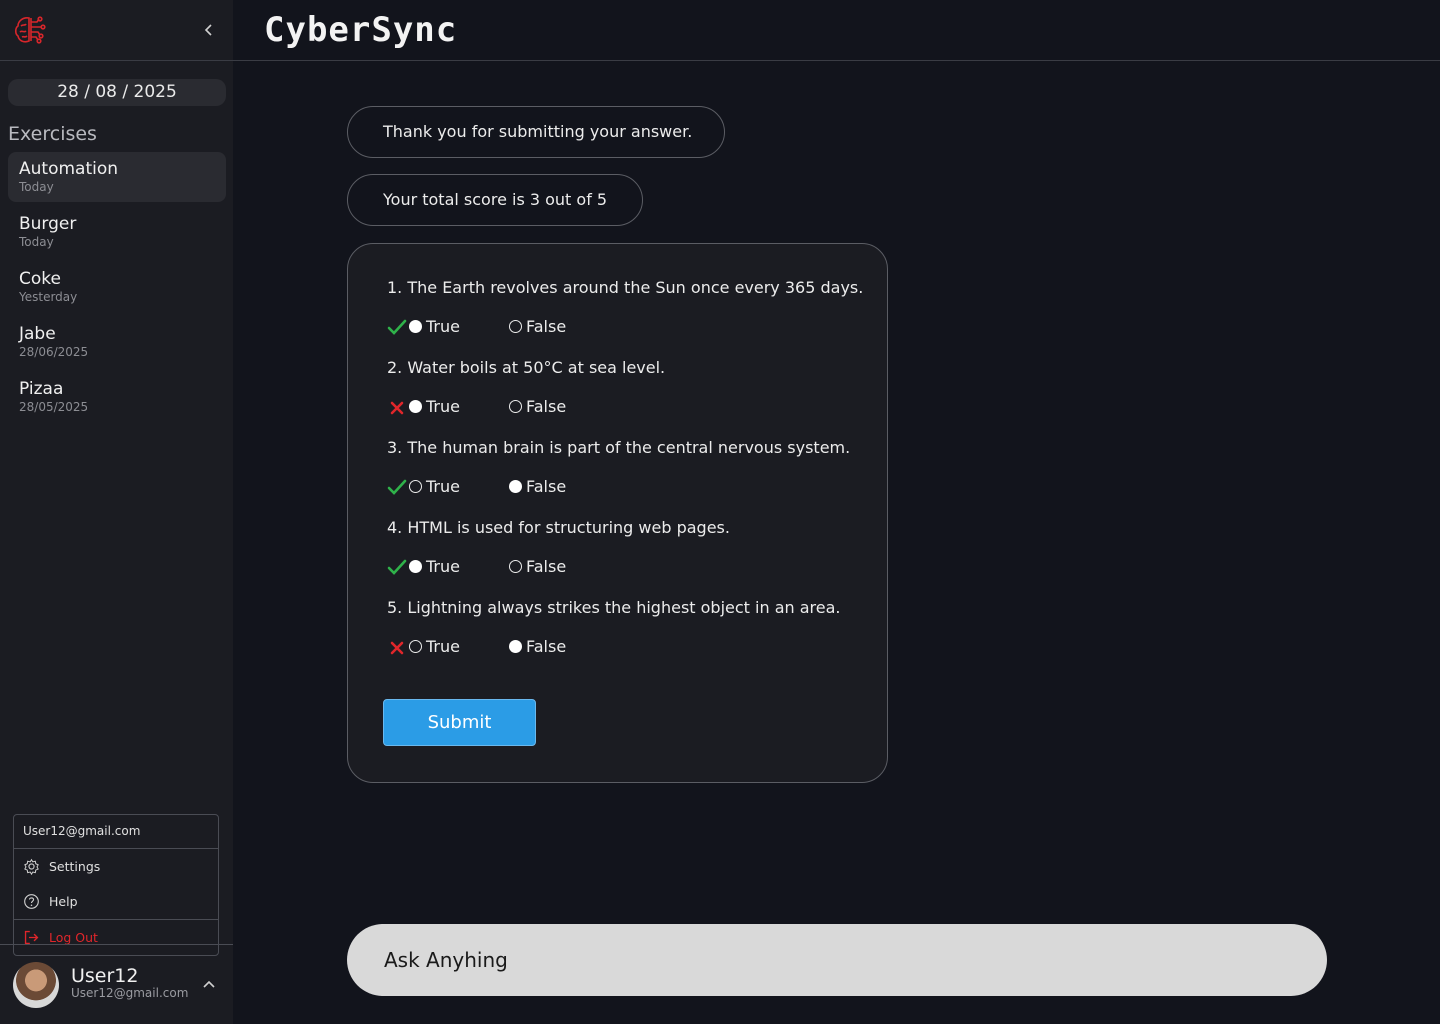 Image resolution: width=1440 pixels, height=1024 pixels. I want to click on top-bar: CyberSync, so click(836, 30).